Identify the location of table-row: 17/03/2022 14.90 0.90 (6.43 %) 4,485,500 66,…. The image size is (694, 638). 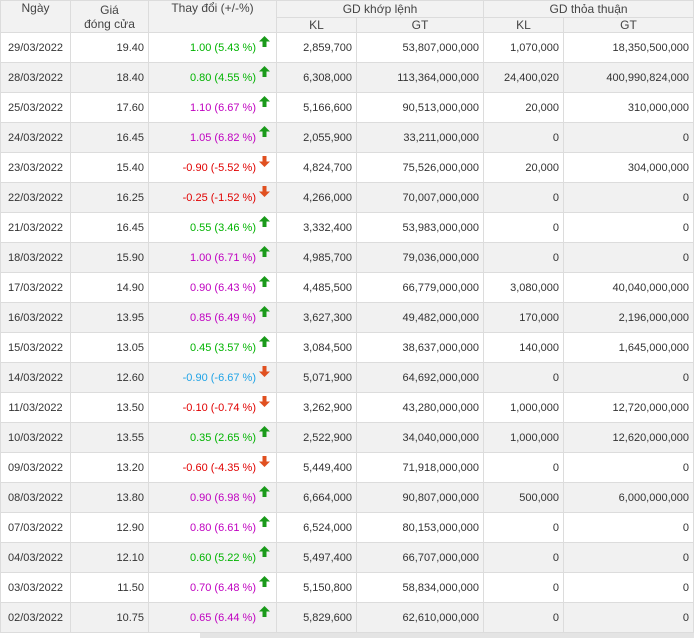
(347, 287).